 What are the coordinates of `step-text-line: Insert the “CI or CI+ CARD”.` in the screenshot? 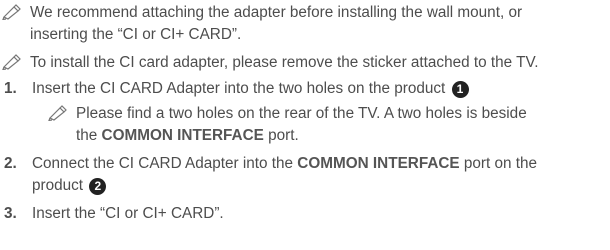 It's located at (128, 213).